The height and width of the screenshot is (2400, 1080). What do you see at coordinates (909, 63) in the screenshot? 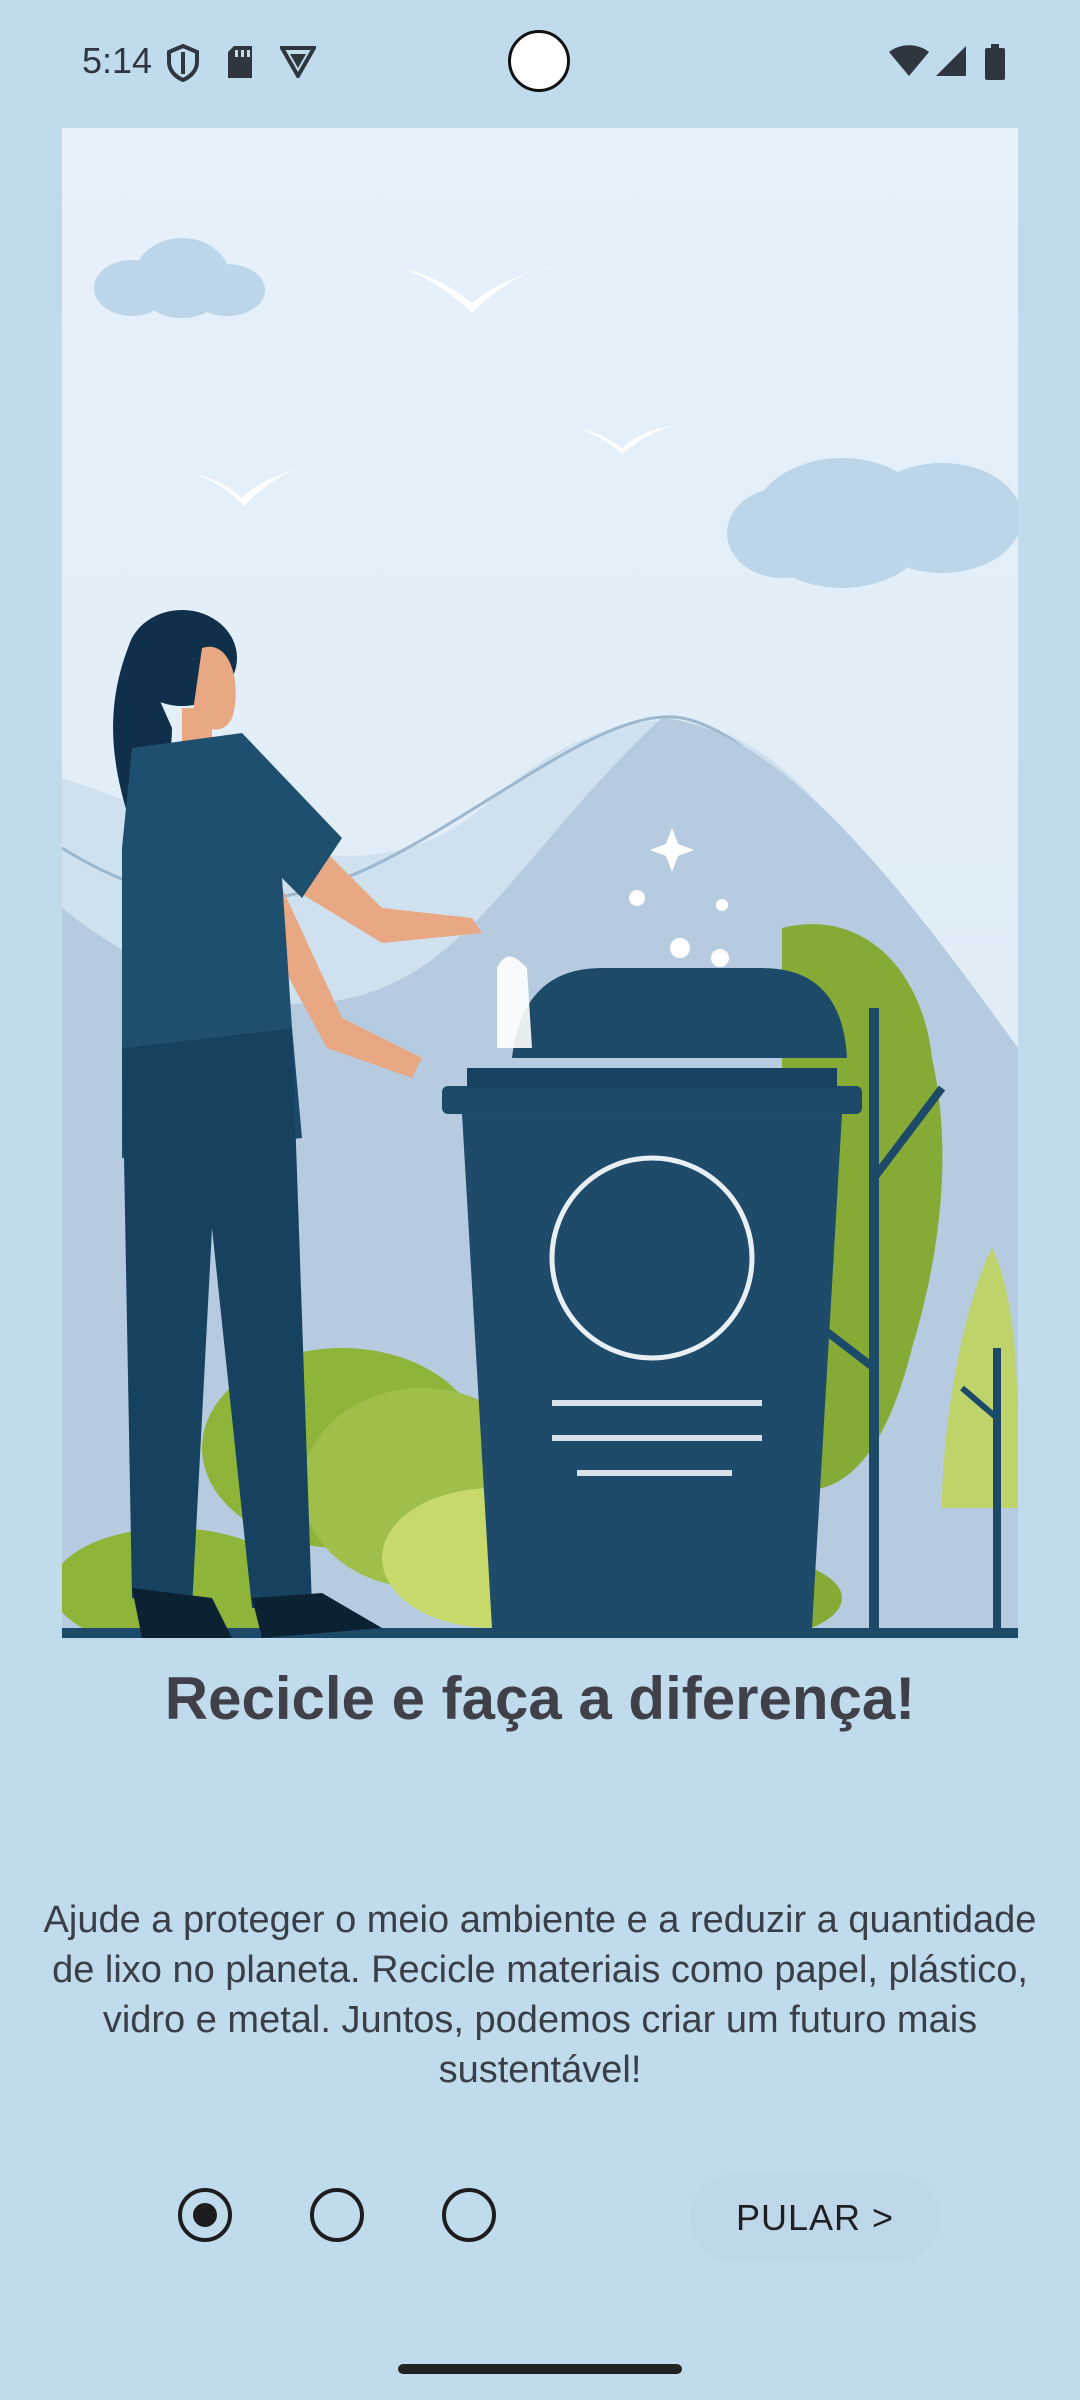
I see `wifi-icon` at bounding box center [909, 63].